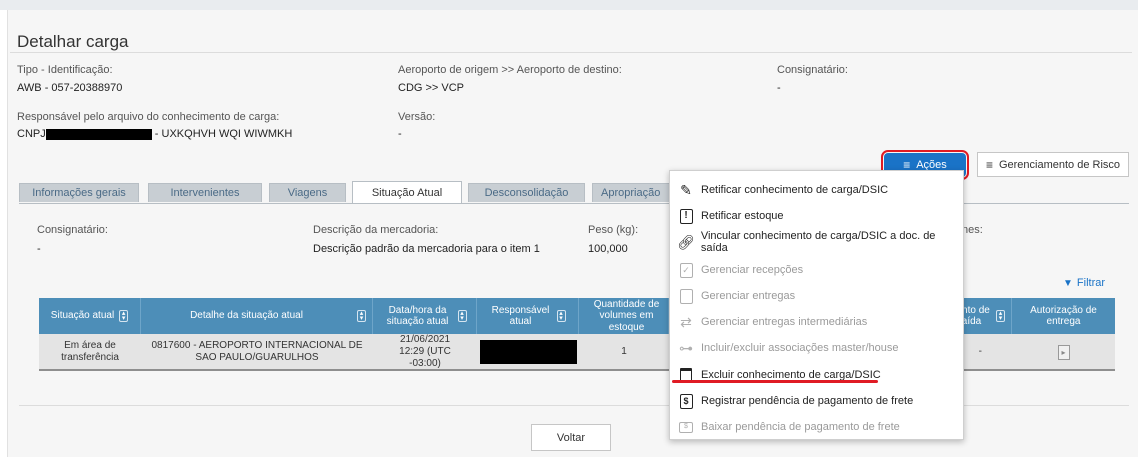  Describe the element at coordinates (407, 192) in the screenshot. I see `tab-situacao-atual: Situação Atual` at that location.